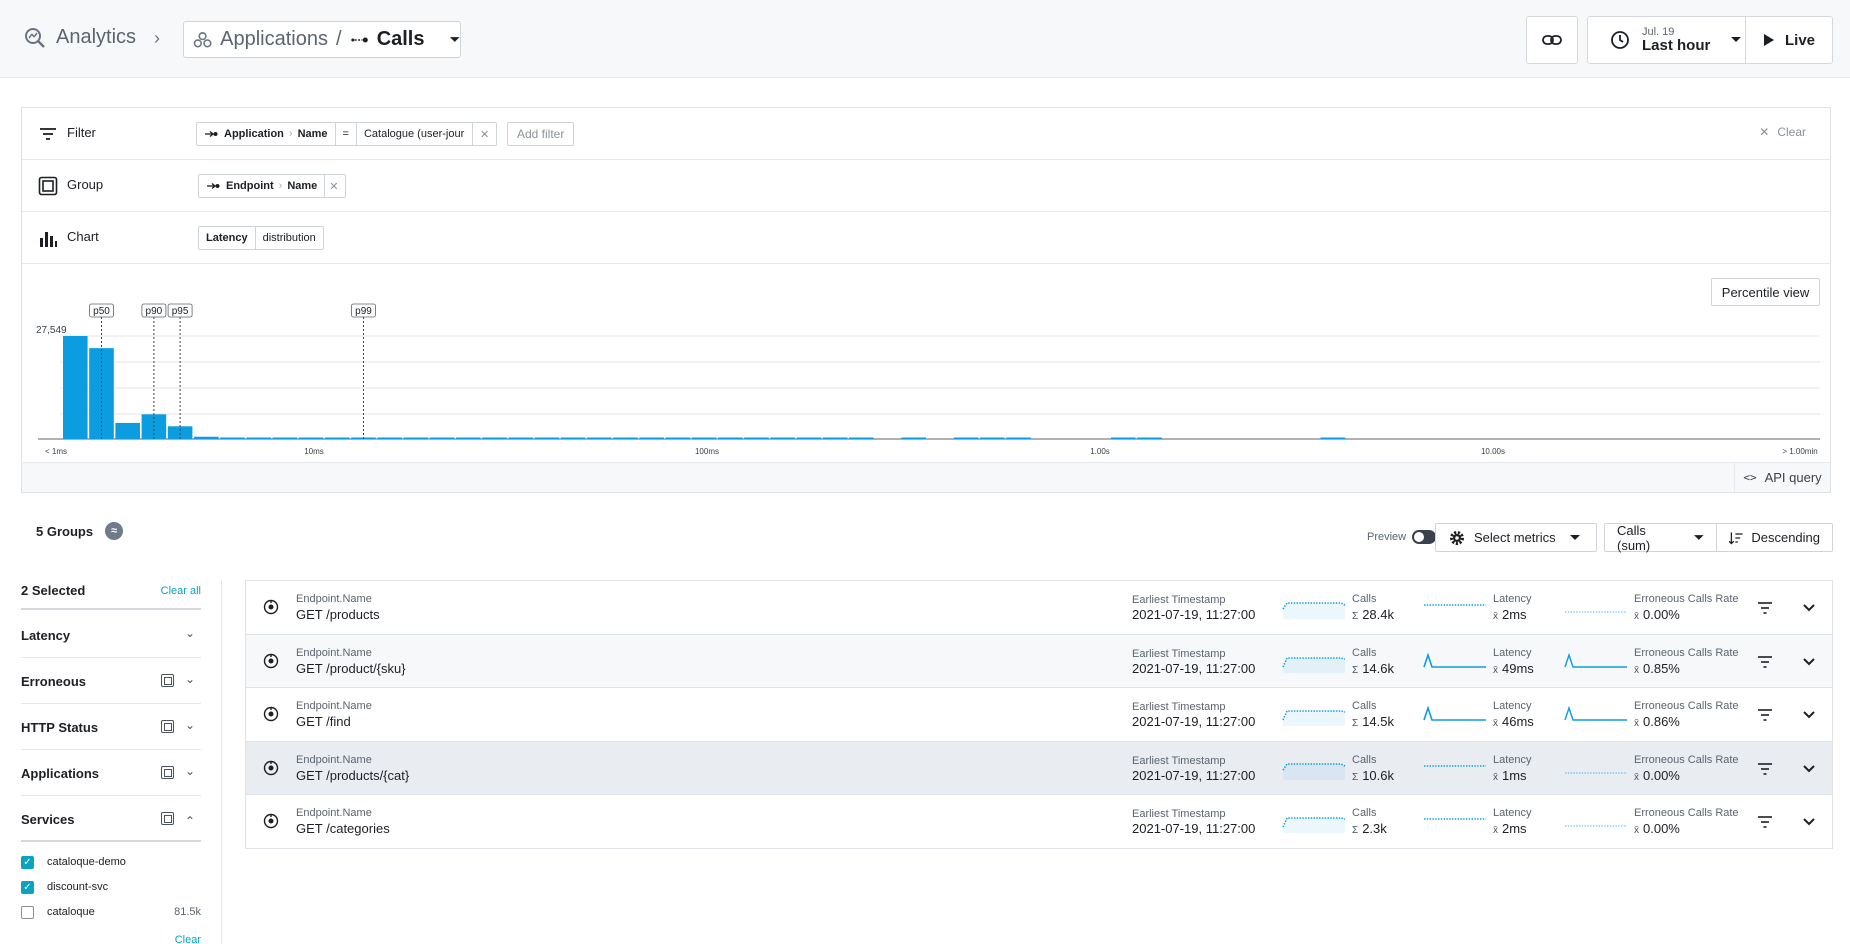 The width and height of the screenshot is (1850, 944). Describe the element at coordinates (101, 311) in the screenshot. I see `percentile-label: p50` at that location.